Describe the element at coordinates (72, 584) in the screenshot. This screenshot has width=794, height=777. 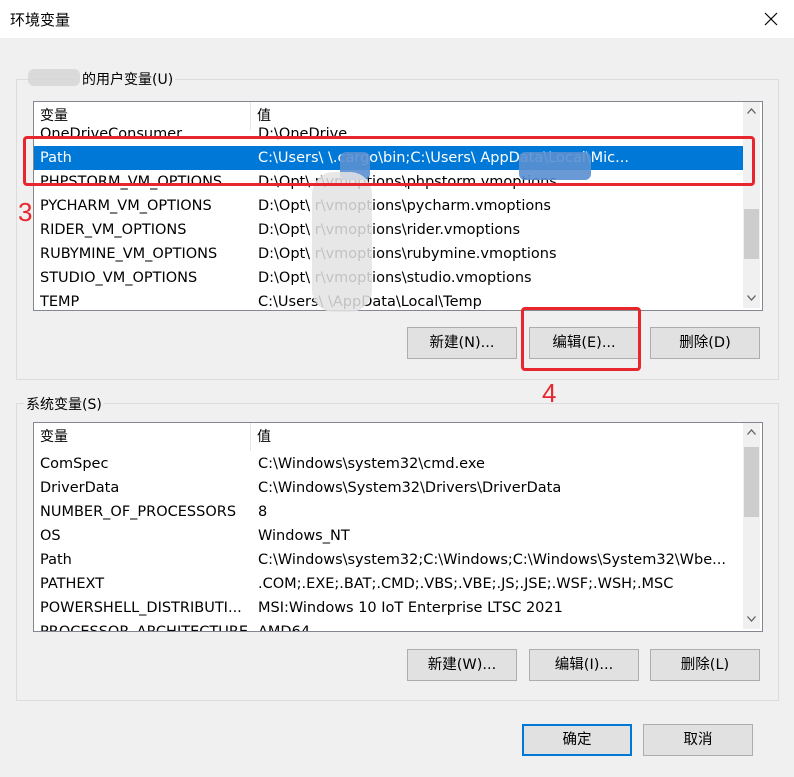
I see `variable-name: PATHEXT` at that location.